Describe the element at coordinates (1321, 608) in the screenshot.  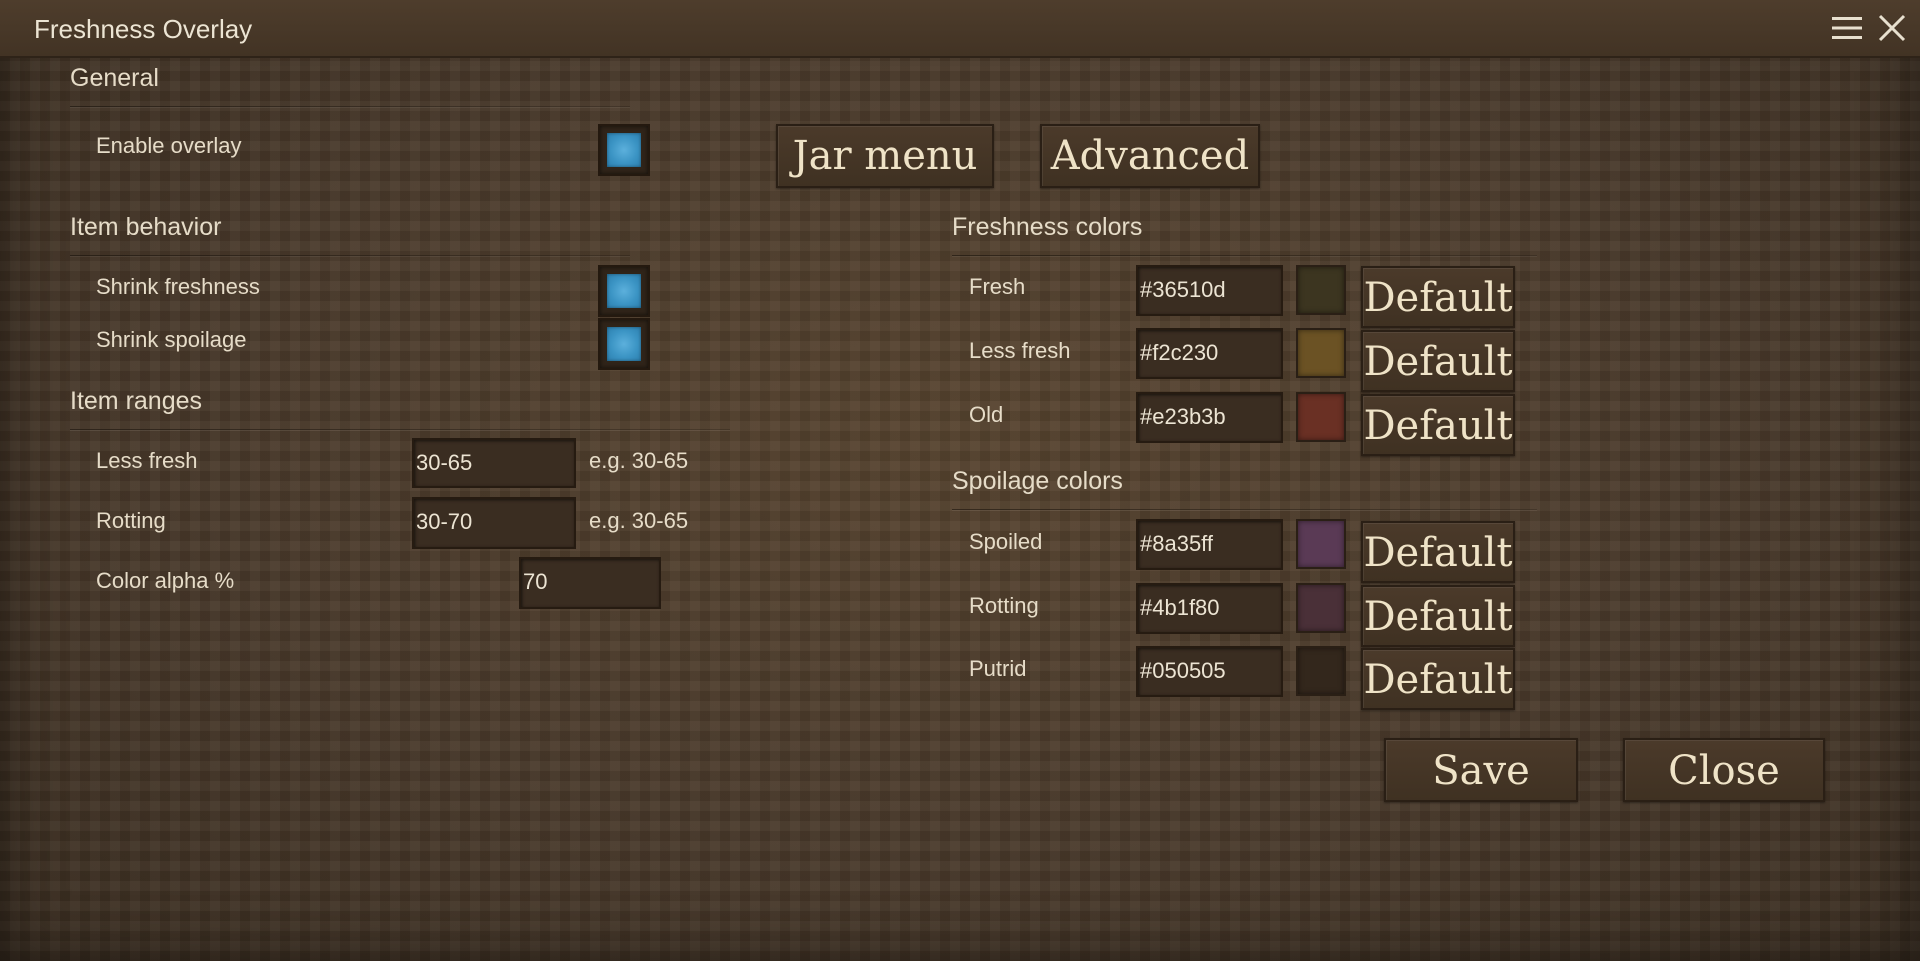
I see `rotting-color-swatch` at that location.